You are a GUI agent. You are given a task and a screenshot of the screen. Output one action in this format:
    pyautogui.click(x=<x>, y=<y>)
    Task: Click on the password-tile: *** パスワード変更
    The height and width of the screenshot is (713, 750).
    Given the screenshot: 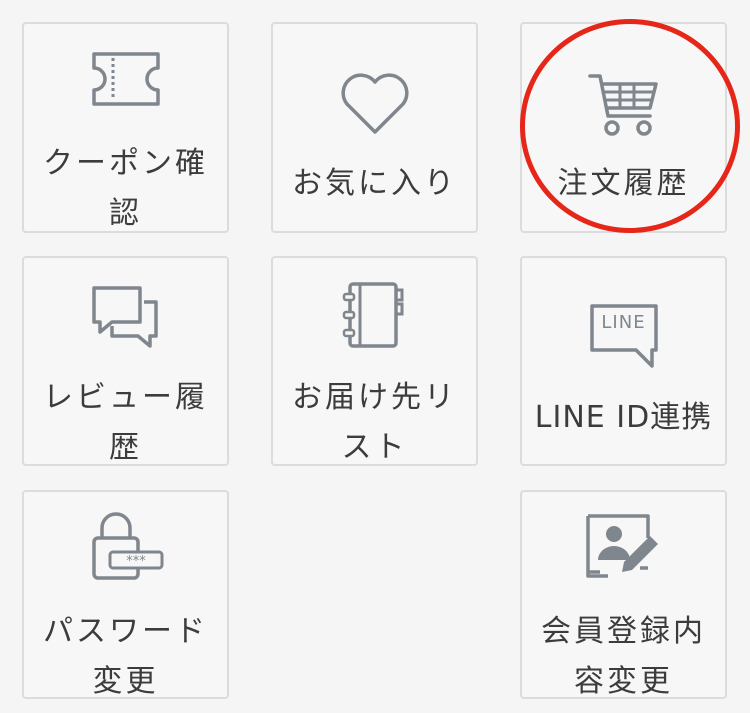 What is the action you would take?
    pyautogui.click(x=125, y=594)
    